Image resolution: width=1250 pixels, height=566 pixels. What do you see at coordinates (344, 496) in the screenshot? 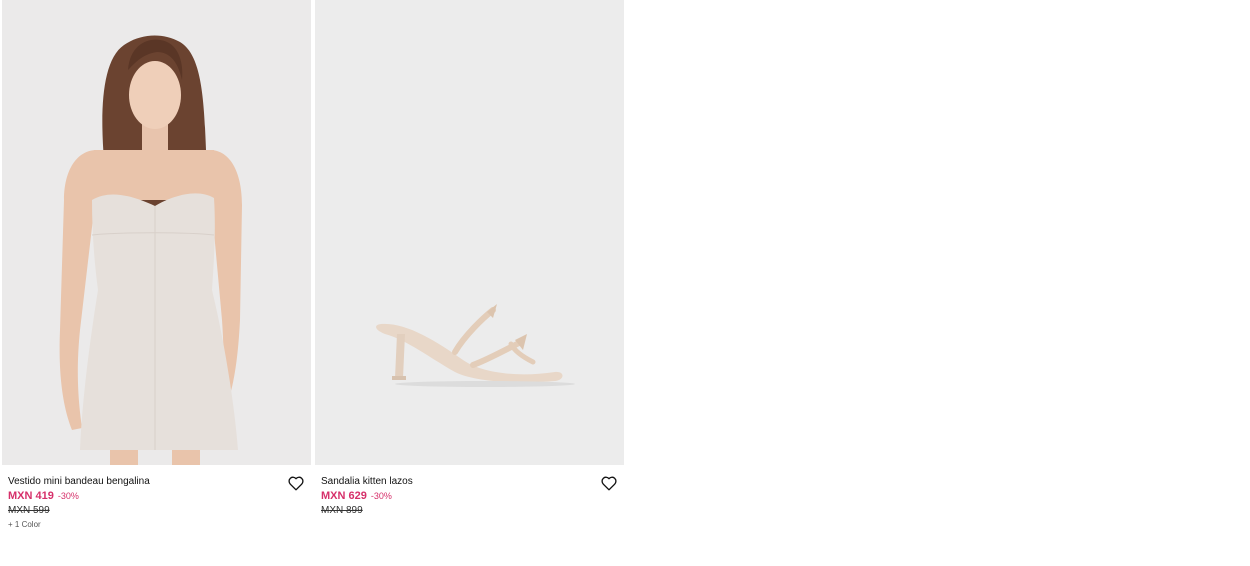
I see `sale-price: MXN 629` at bounding box center [344, 496].